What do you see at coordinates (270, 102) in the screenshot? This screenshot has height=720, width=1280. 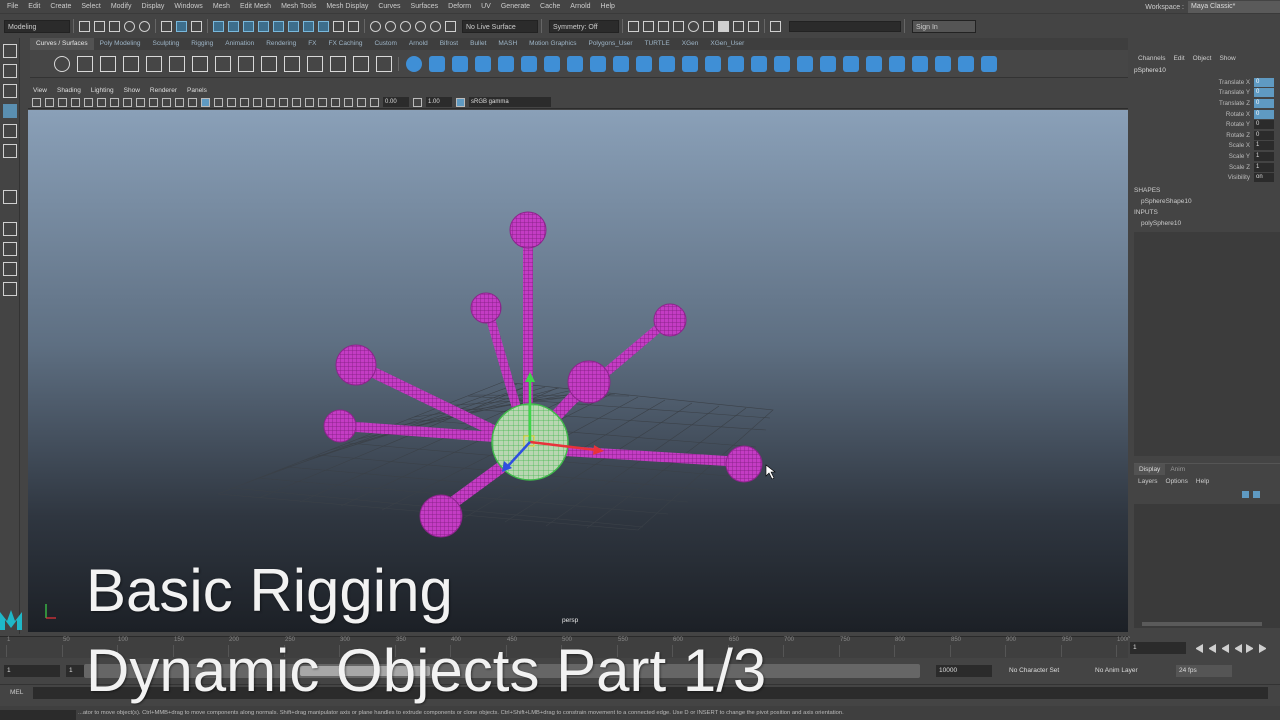 I see `screen-space-ao-icon` at bounding box center [270, 102].